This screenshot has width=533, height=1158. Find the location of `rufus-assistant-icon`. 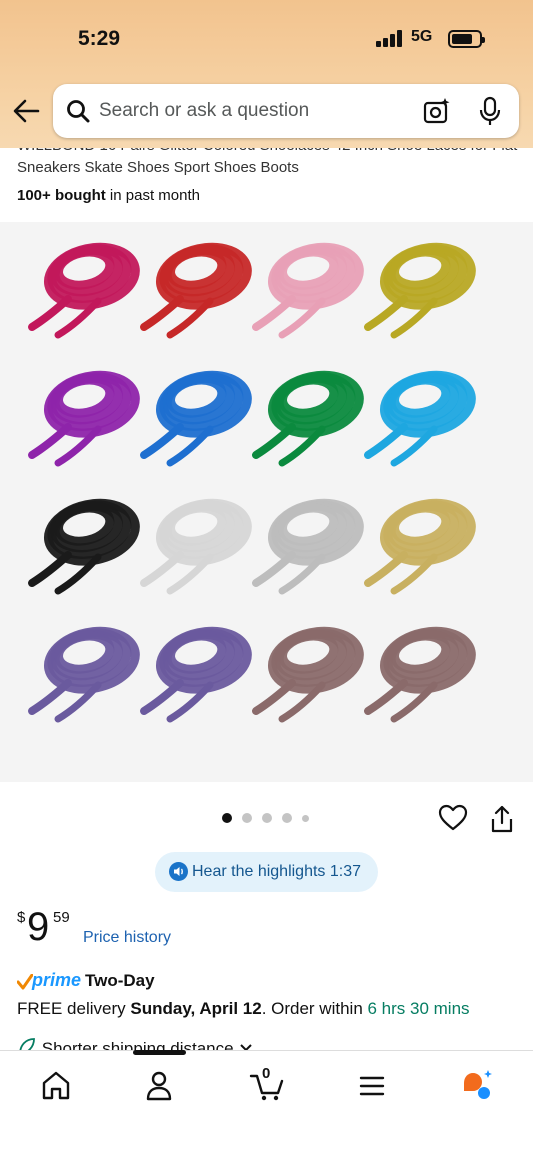

rufus-assistant-icon is located at coordinates (478, 1085).